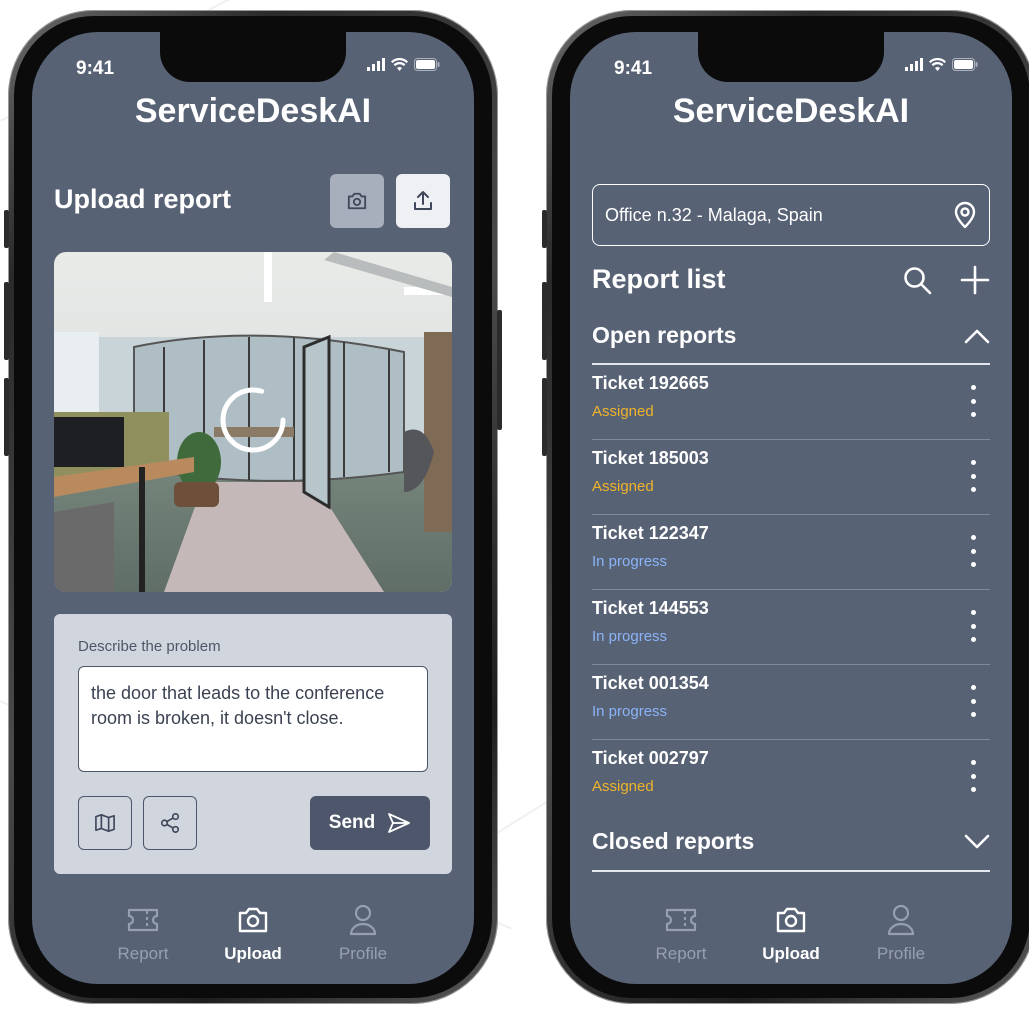  What do you see at coordinates (650, 683) in the screenshot?
I see `ticket-title: Ticket 001354` at bounding box center [650, 683].